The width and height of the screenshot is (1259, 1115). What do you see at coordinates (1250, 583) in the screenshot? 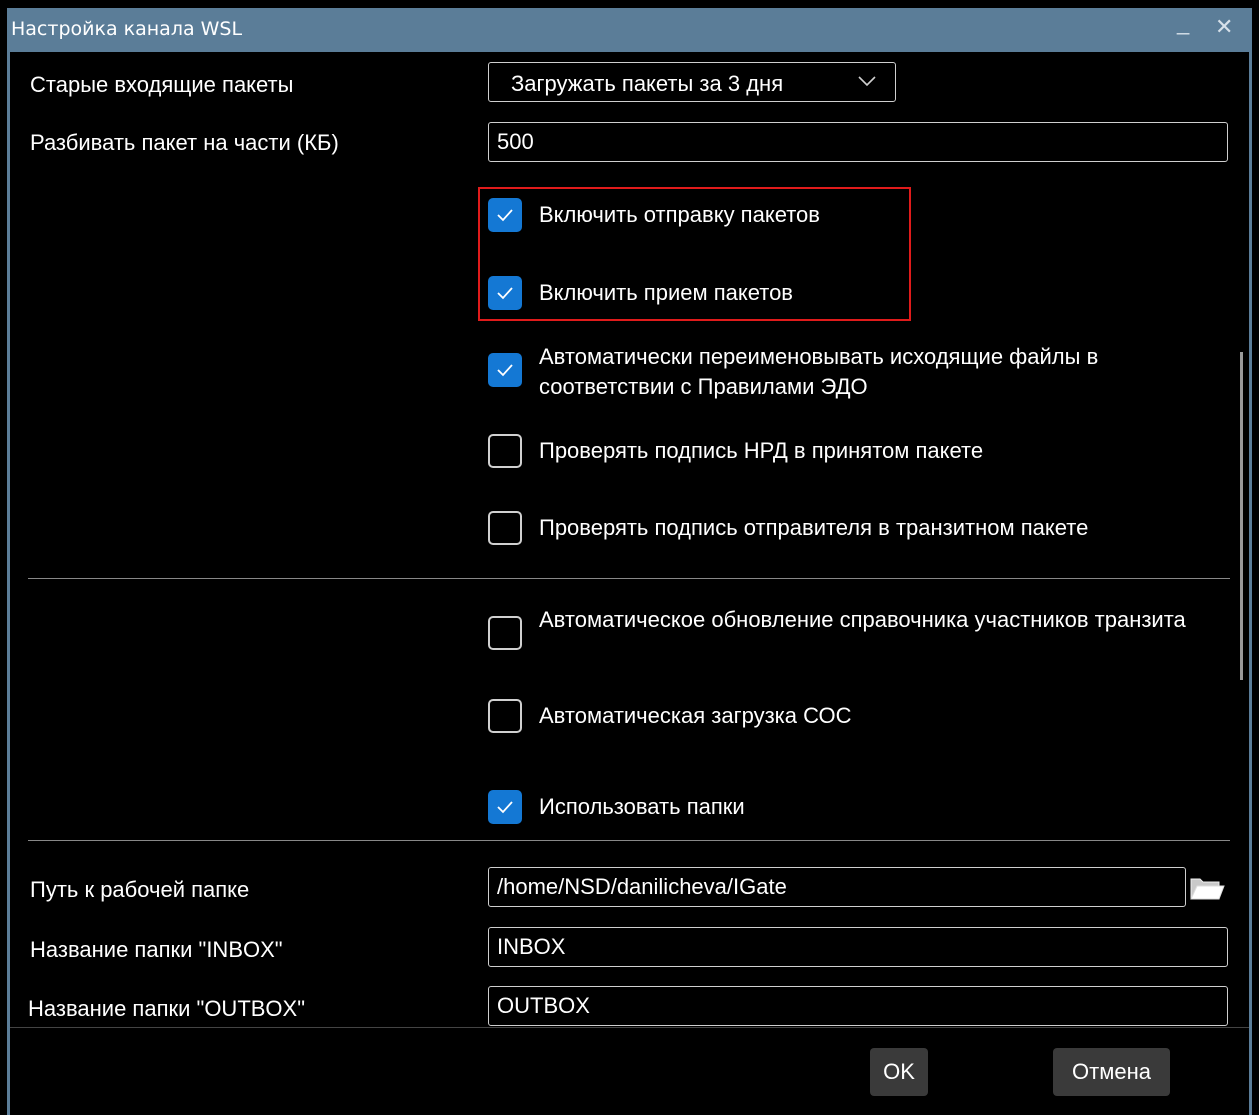
I see `window-frame-right` at bounding box center [1250, 583].